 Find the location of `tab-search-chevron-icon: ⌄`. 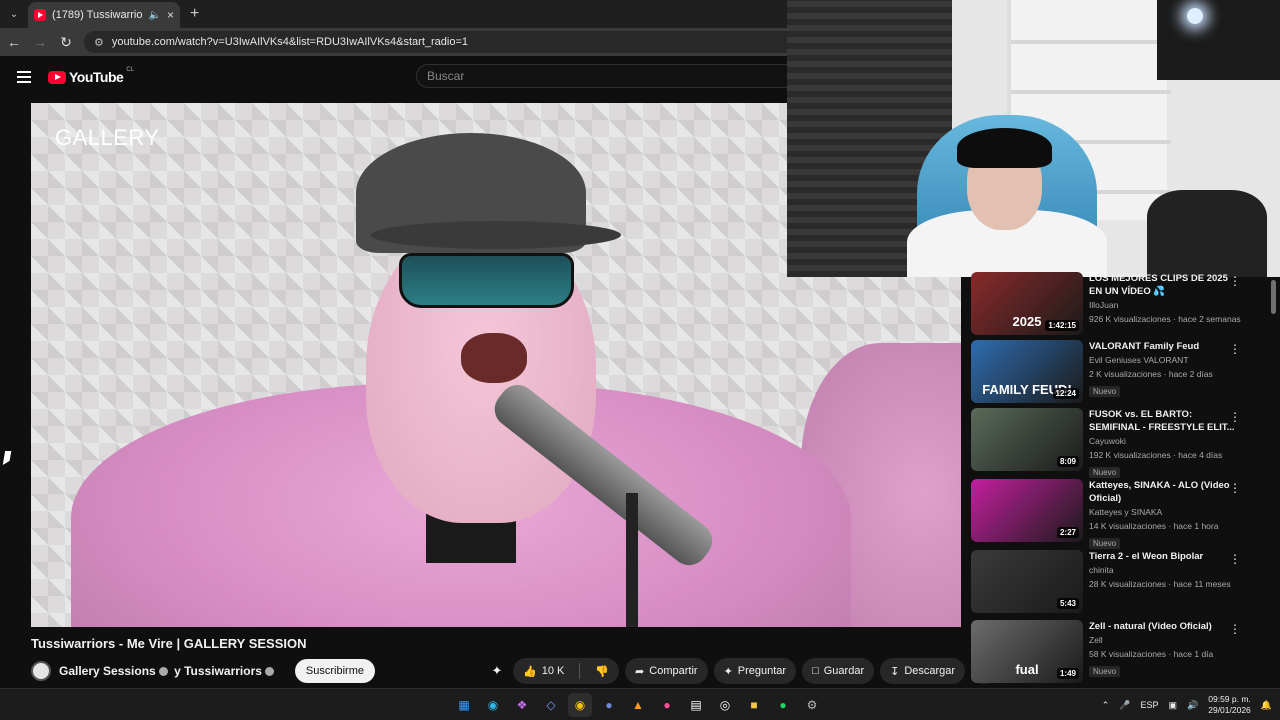

tab-search-chevron-icon: ⌄ is located at coordinates (14, 14).